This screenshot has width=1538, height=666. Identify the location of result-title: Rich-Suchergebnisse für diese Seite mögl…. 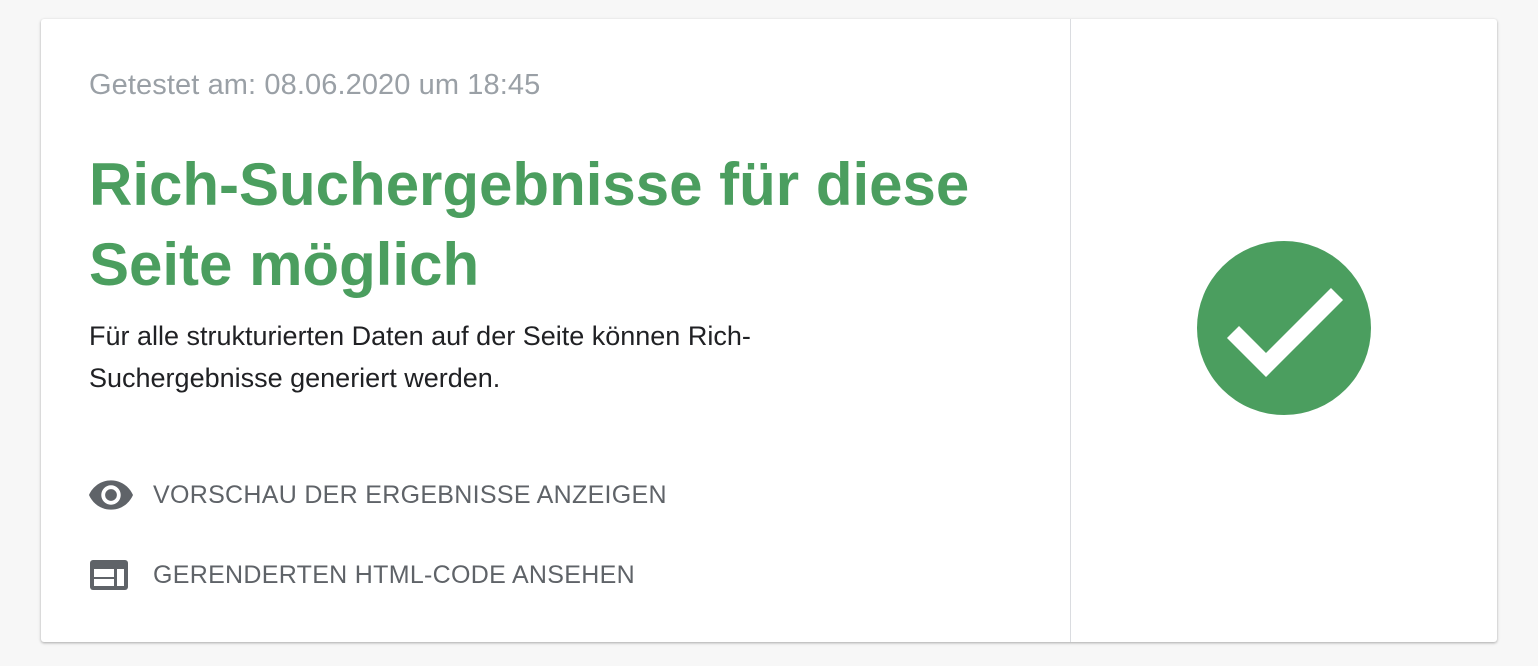
(529, 224).